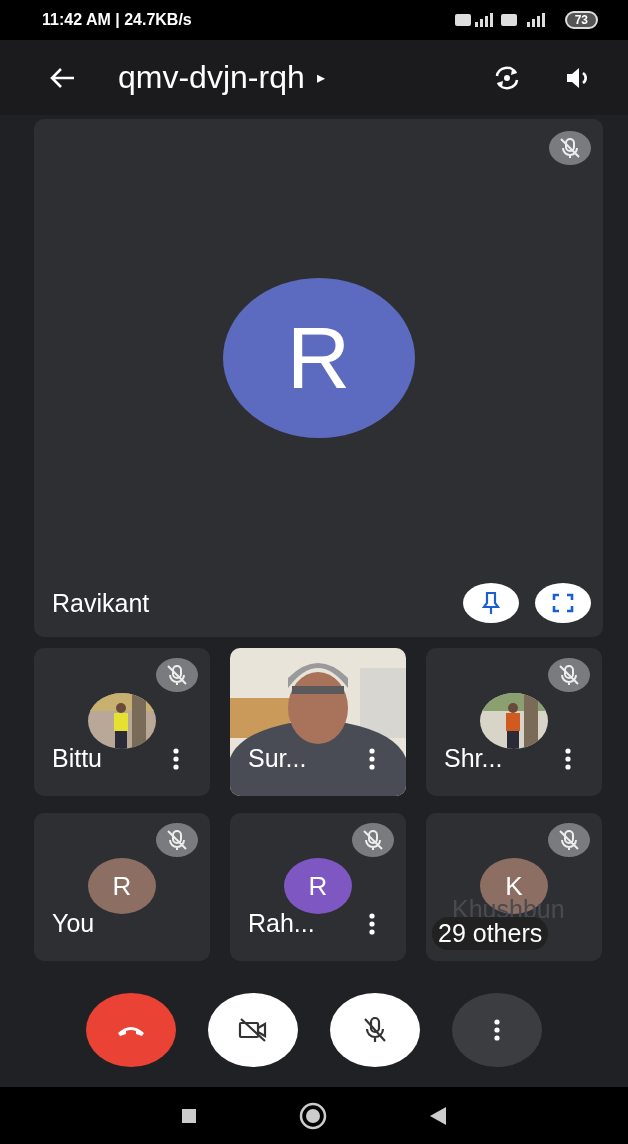  I want to click on back-icon, so click(438, 1115).